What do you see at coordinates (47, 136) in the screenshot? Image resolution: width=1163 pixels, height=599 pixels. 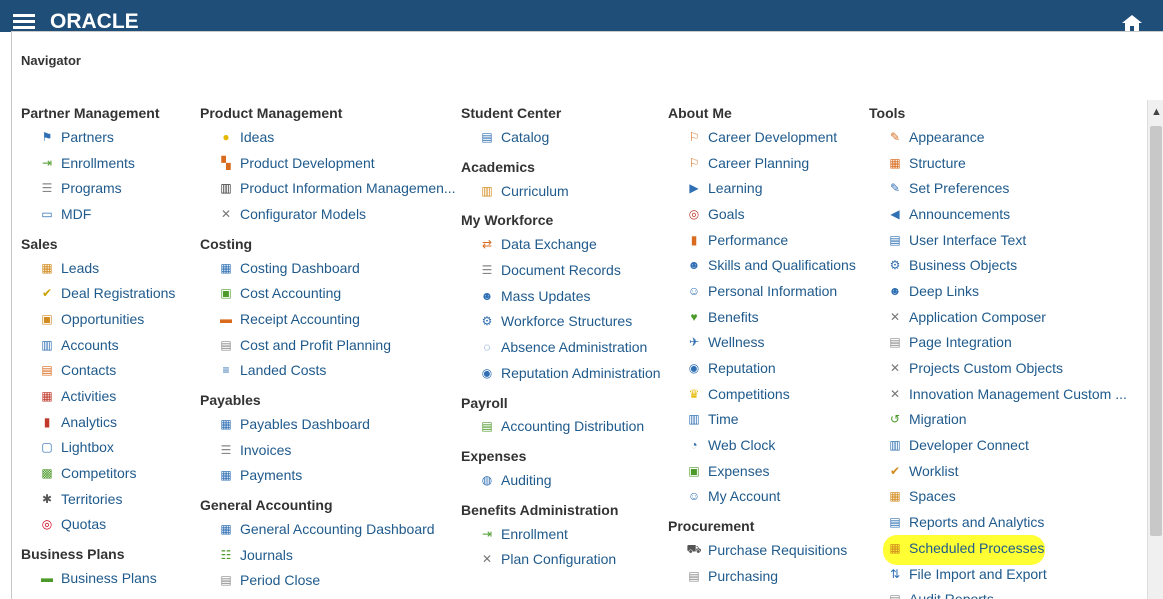 I see `partners-icon: ⚑` at bounding box center [47, 136].